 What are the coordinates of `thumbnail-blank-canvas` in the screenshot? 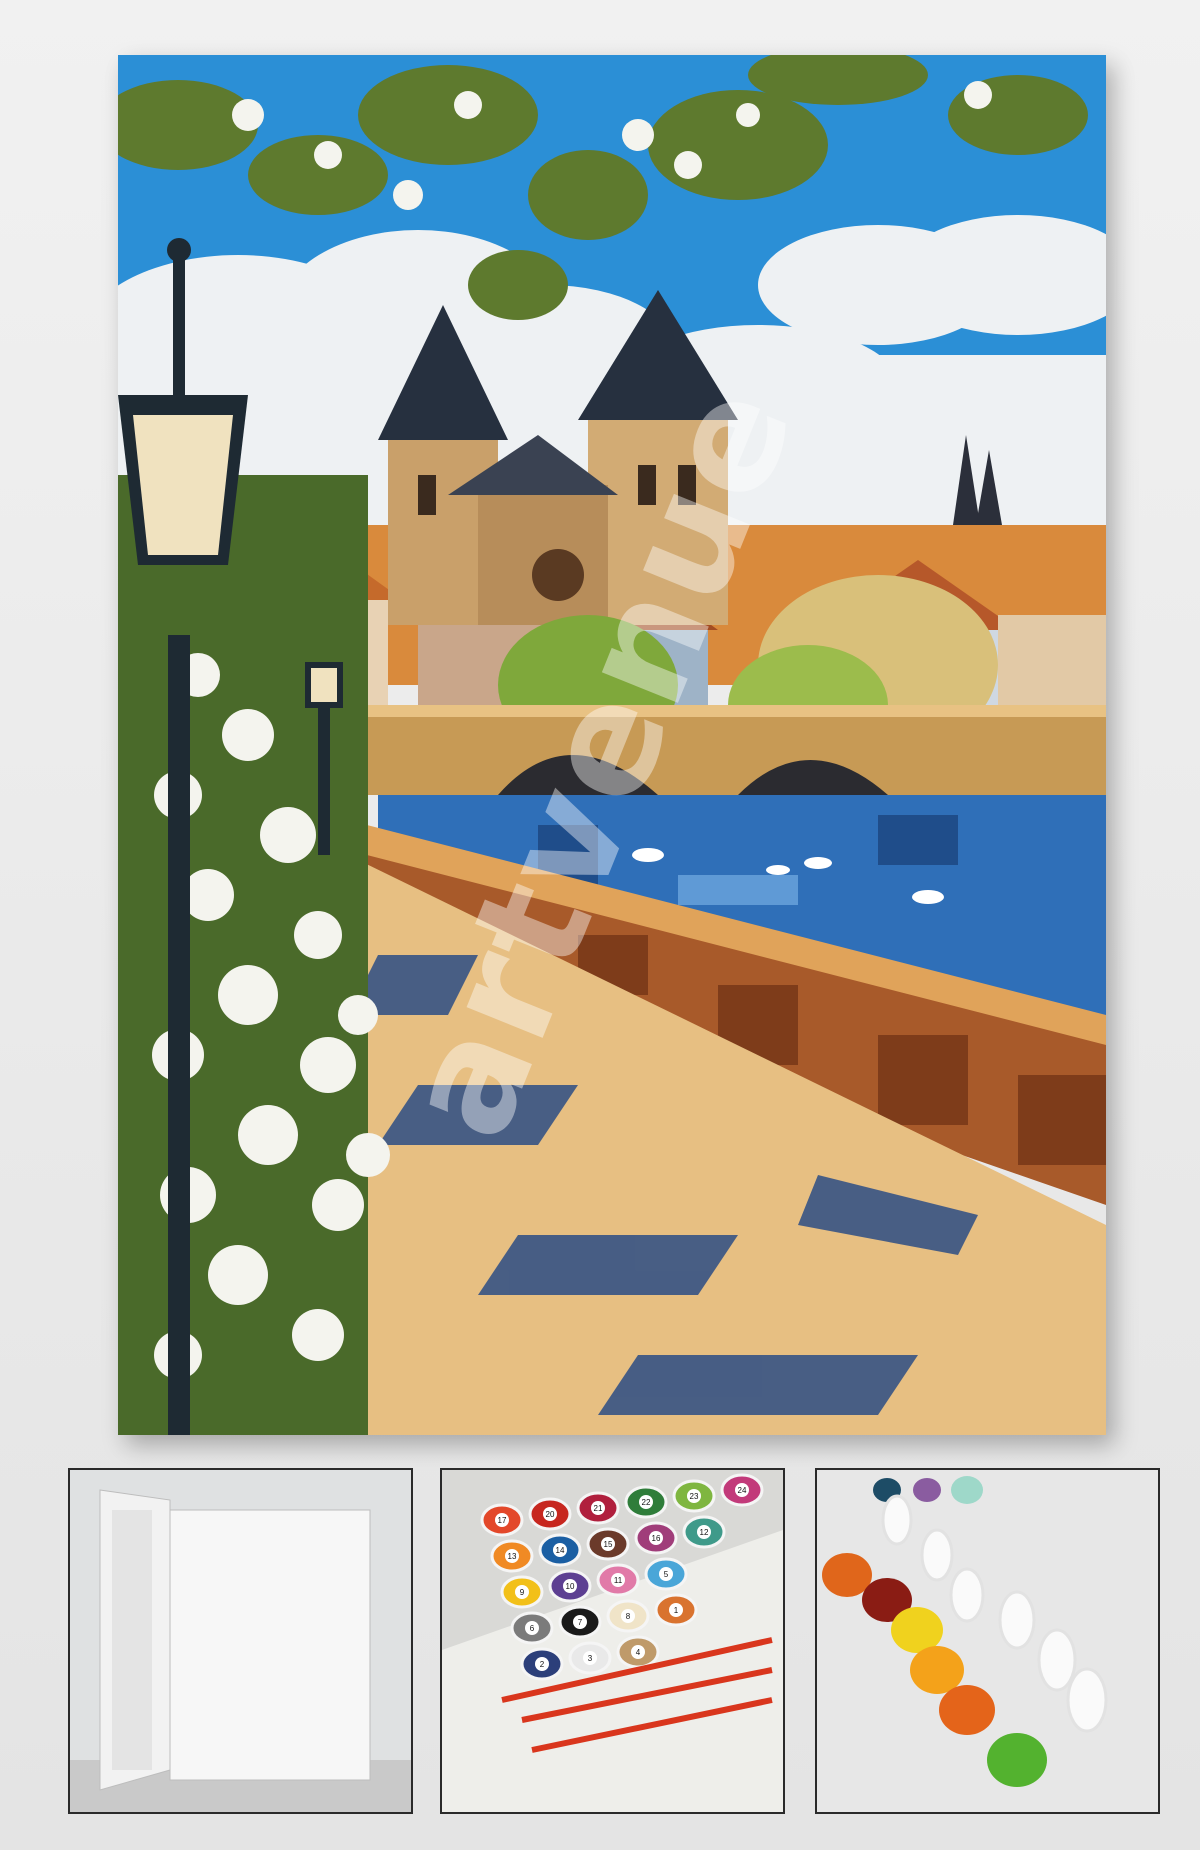 It's located at (240, 1641).